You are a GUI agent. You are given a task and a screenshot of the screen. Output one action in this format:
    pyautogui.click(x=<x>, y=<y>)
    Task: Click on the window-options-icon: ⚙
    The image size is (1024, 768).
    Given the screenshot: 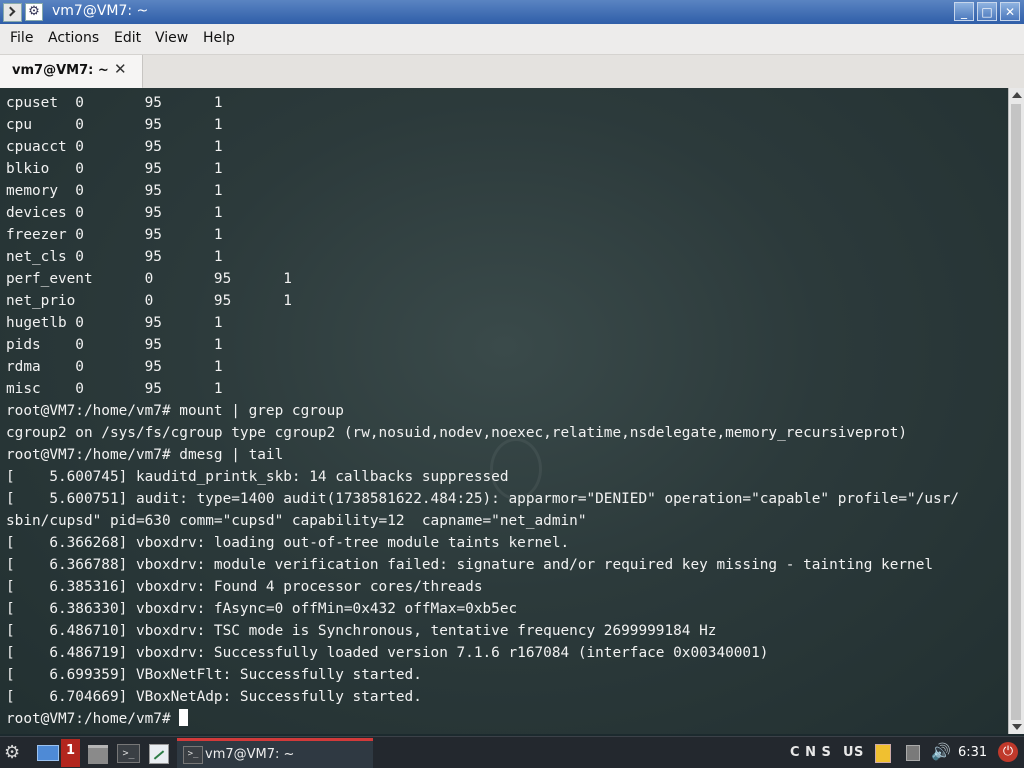 What is the action you would take?
    pyautogui.click(x=34, y=12)
    